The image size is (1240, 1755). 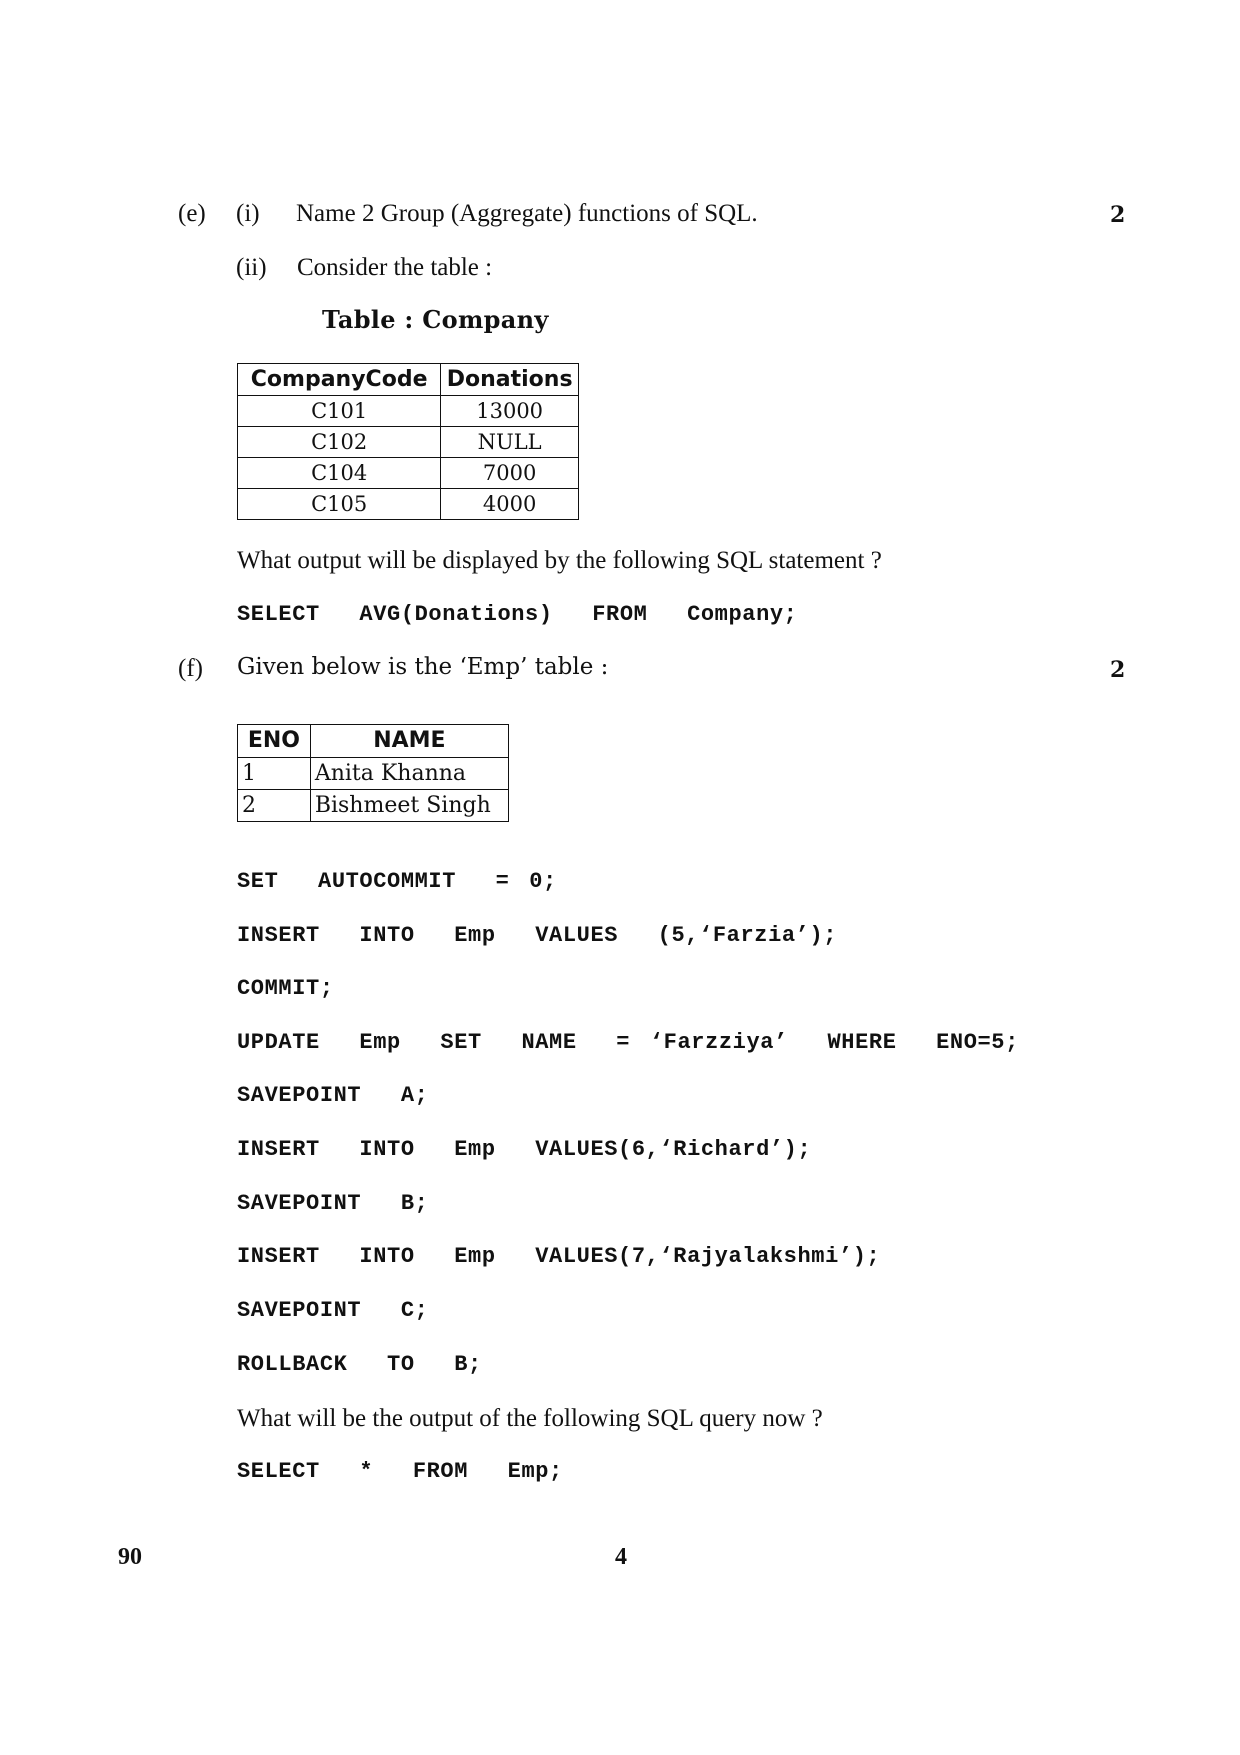 I want to click on table-row: C105 4000, so click(x=407, y=504).